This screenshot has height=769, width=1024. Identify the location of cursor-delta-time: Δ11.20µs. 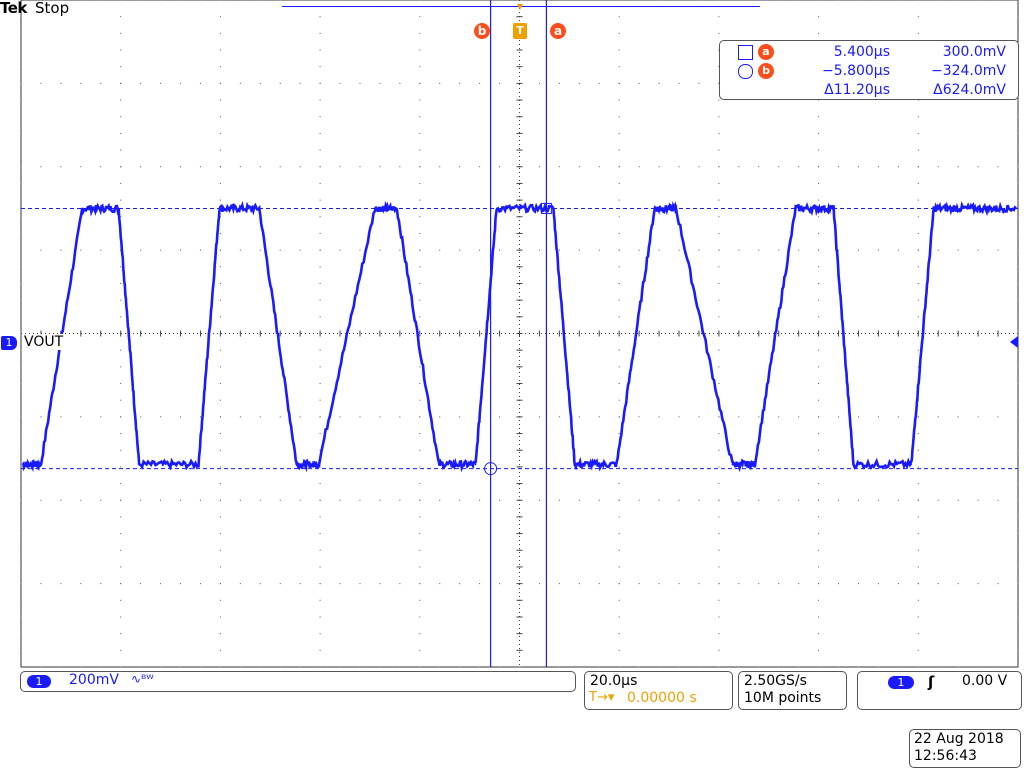
(857, 90).